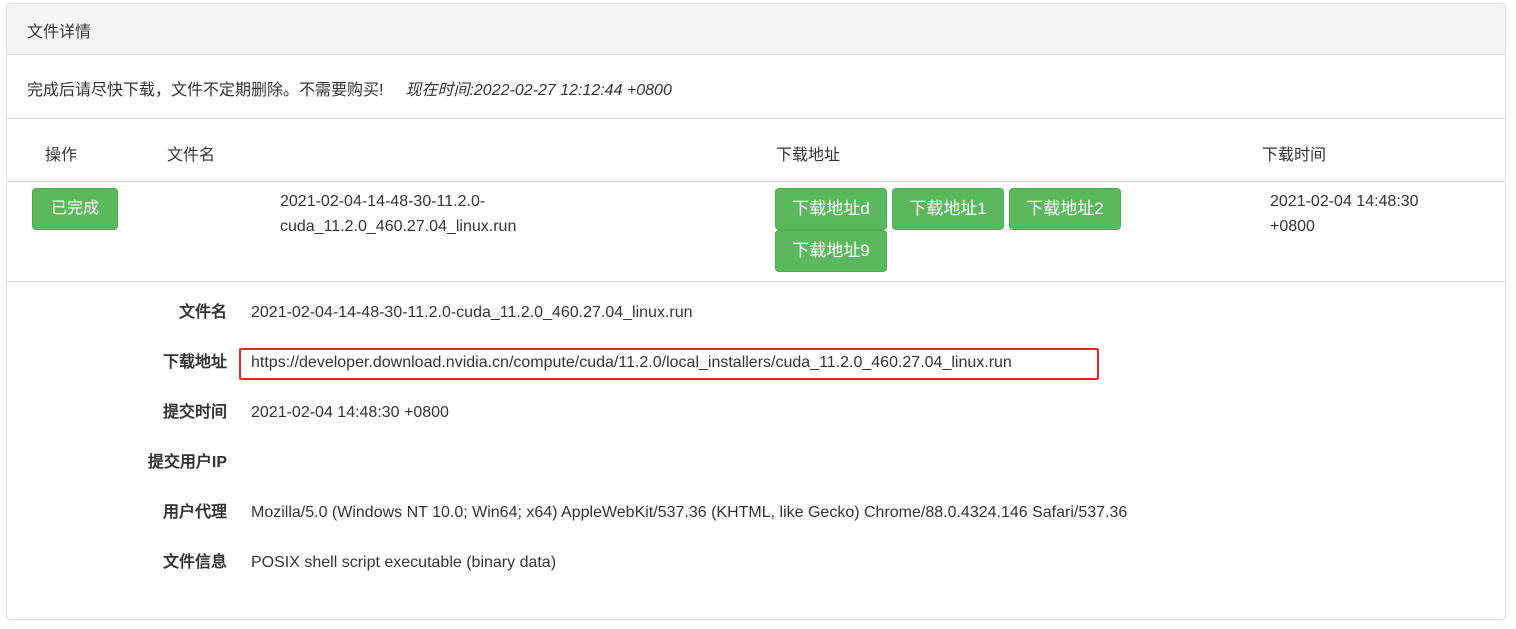  What do you see at coordinates (538, 90) in the screenshot?
I see `current-time: 现在时间:2022-02-27 12:12:44 +0800` at bounding box center [538, 90].